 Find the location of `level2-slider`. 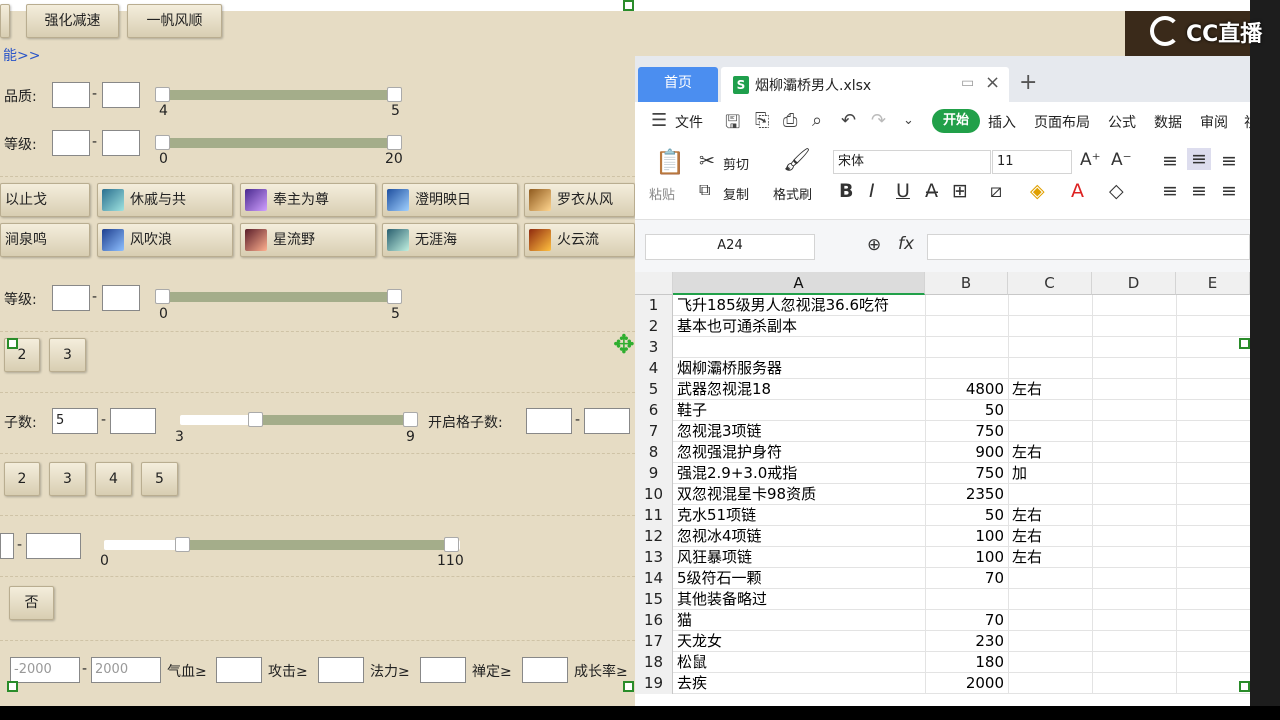

level2-slider is located at coordinates (280, 297).